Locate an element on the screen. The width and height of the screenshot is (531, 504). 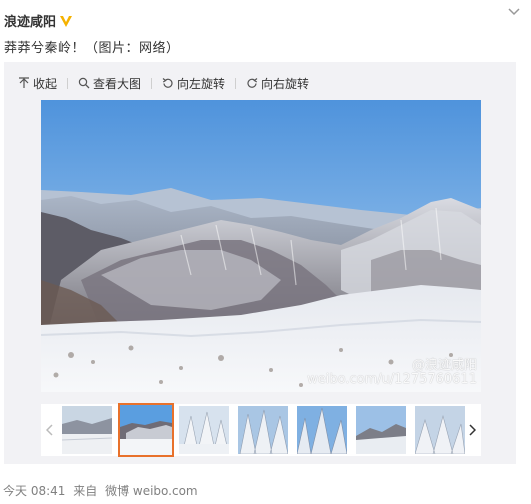
next-thumbnail-button is located at coordinates (472, 430).